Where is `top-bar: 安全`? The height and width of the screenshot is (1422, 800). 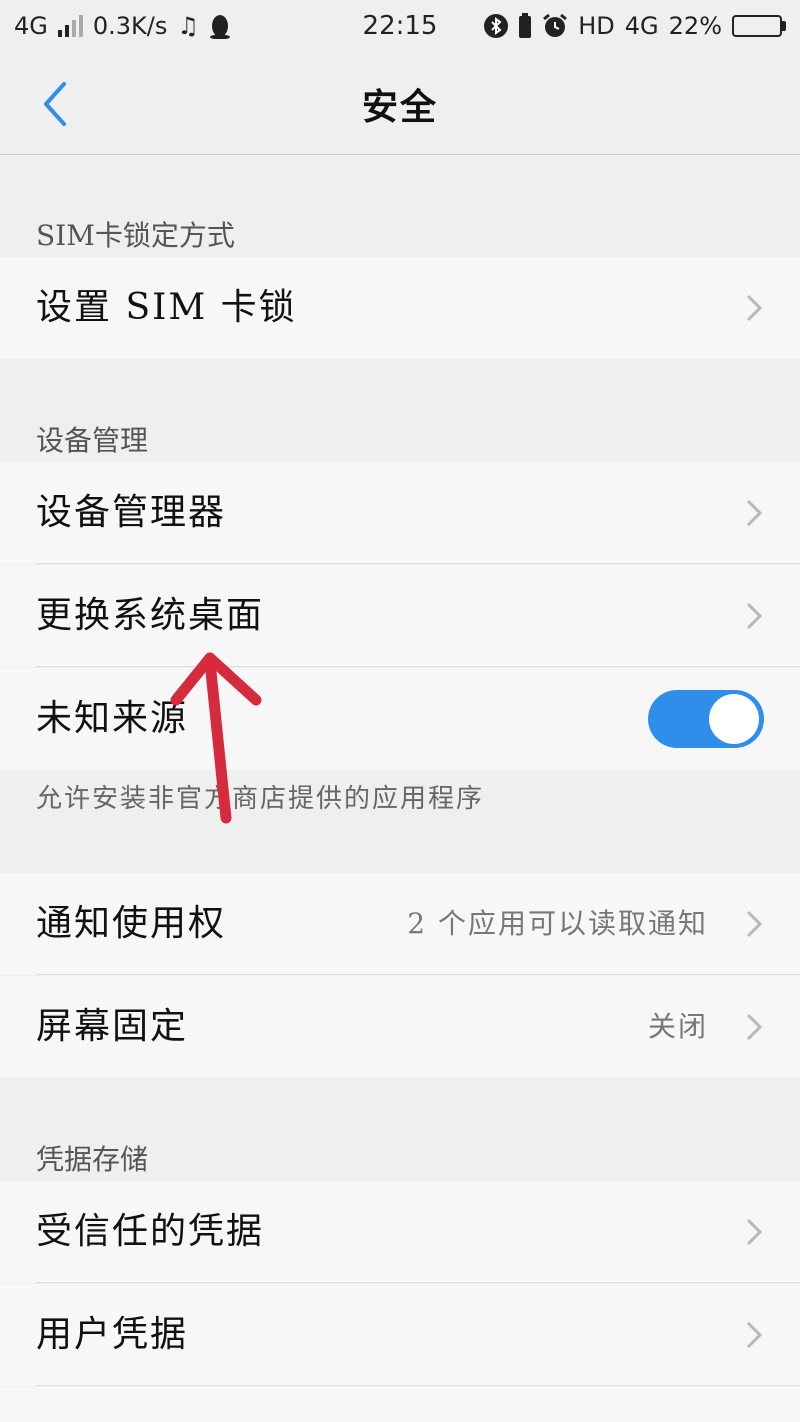 top-bar: 安全 is located at coordinates (400, 103).